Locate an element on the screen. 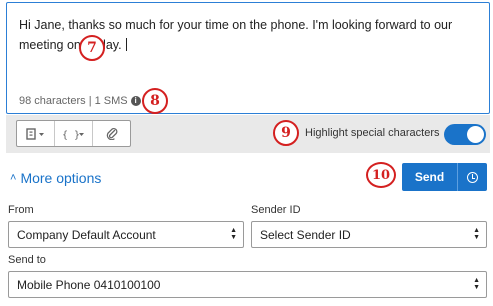 The width and height of the screenshot is (493, 306). sender-id-label: Sender ID is located at coordinates (276, 210).